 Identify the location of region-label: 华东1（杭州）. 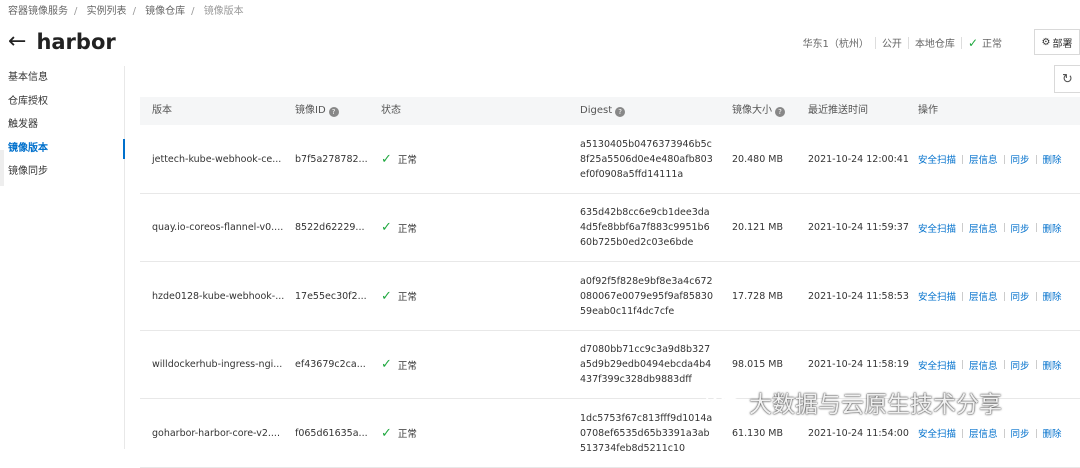
(835, 44).